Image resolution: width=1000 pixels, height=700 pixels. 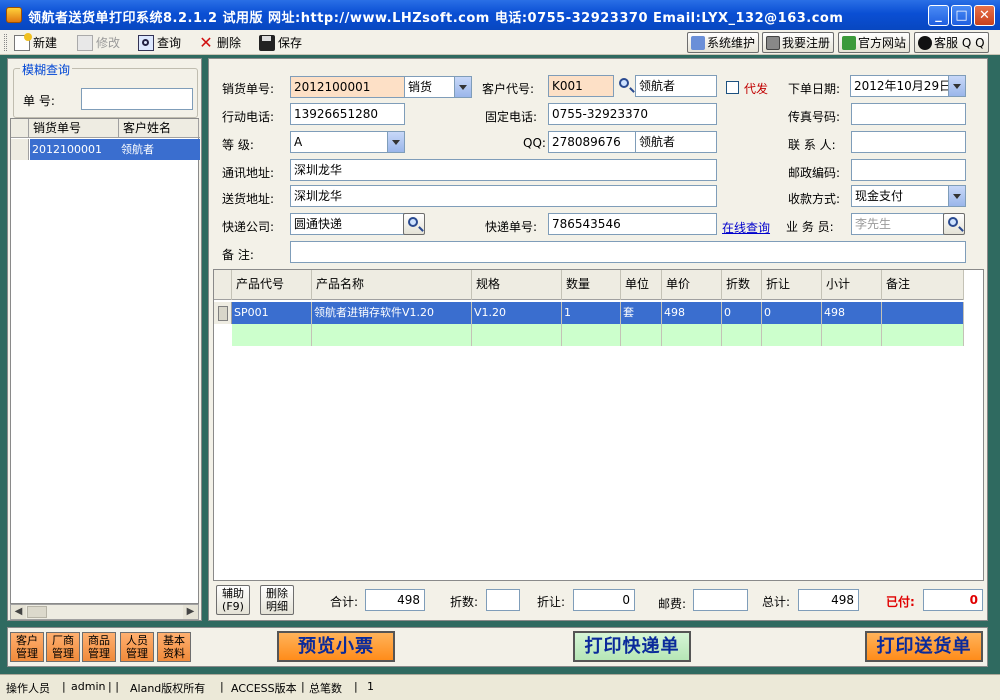 What do you see at coordinates (641, 285) in the screenshot?
I see `column-header-unit: 单位` at bounding box center [641, 285].